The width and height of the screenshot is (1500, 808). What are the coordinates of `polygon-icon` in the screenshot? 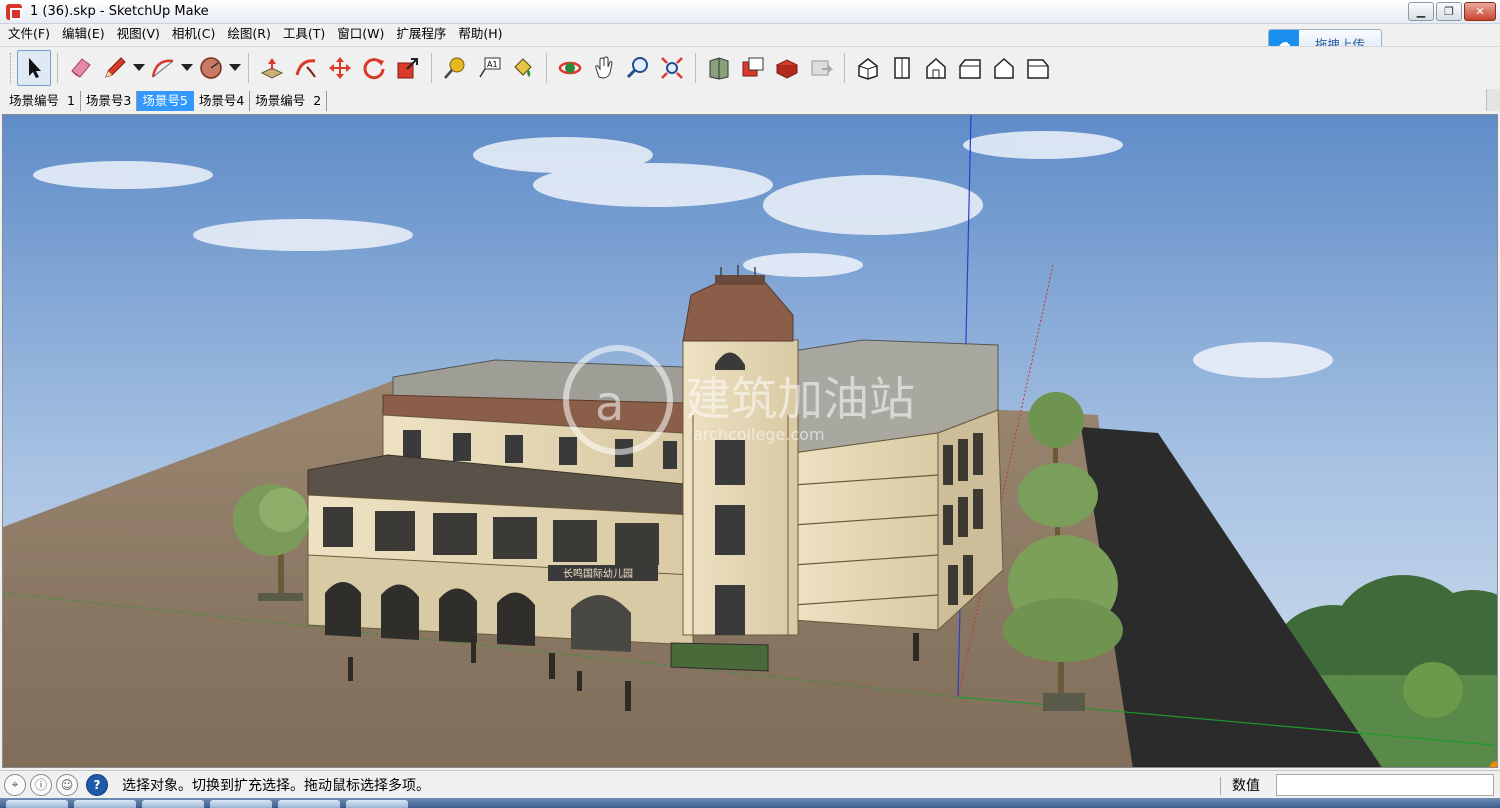 It's located at (211, 67).